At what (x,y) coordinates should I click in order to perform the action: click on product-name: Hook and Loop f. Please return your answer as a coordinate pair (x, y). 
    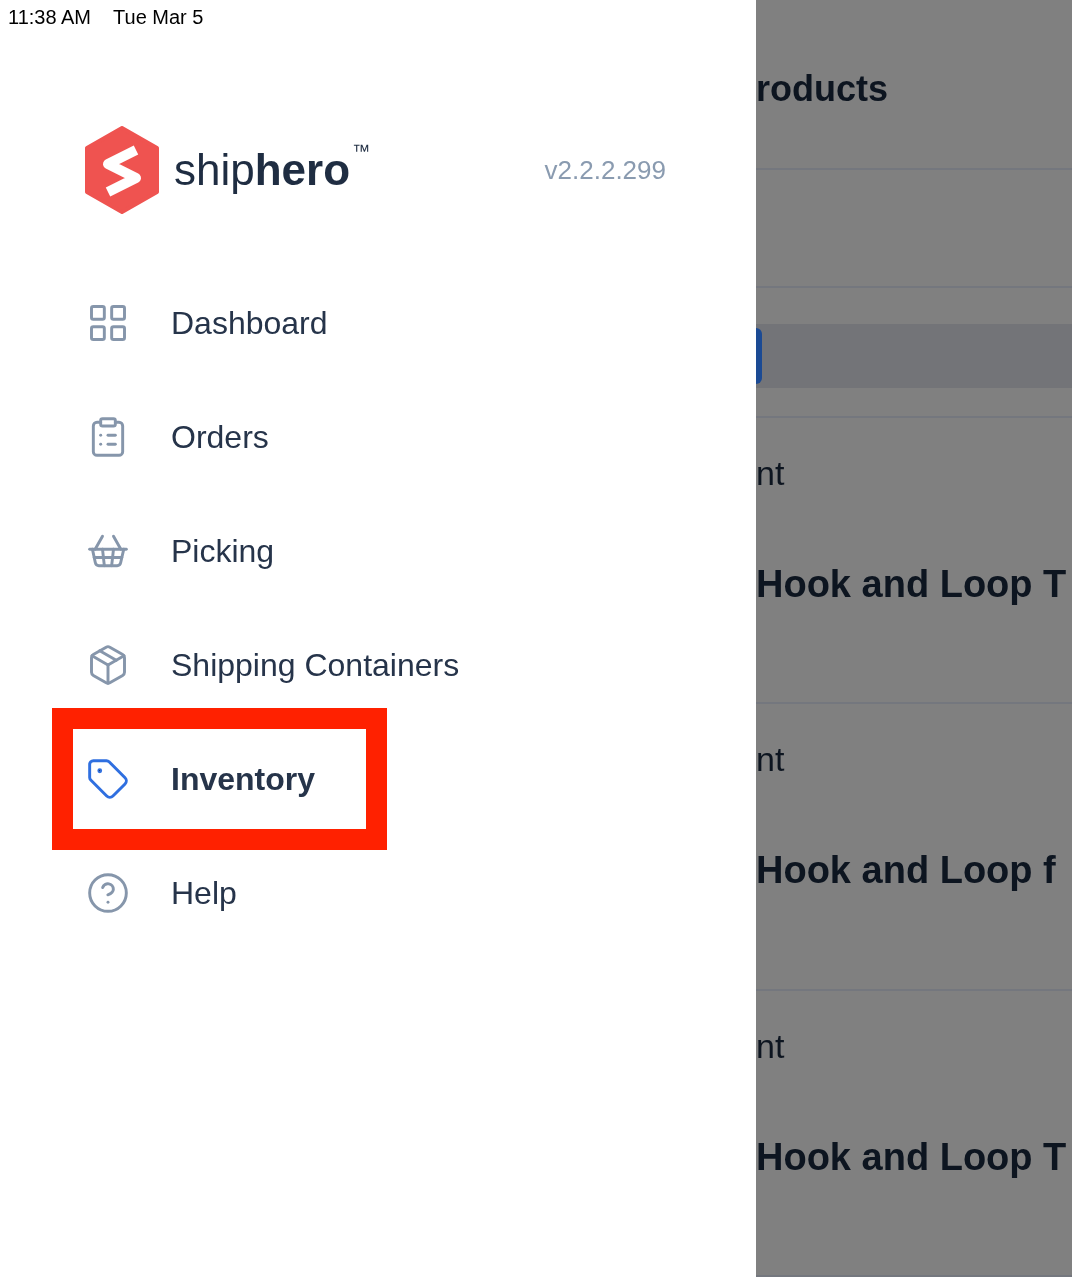
    Looking at the image, I should click on (906, 871).